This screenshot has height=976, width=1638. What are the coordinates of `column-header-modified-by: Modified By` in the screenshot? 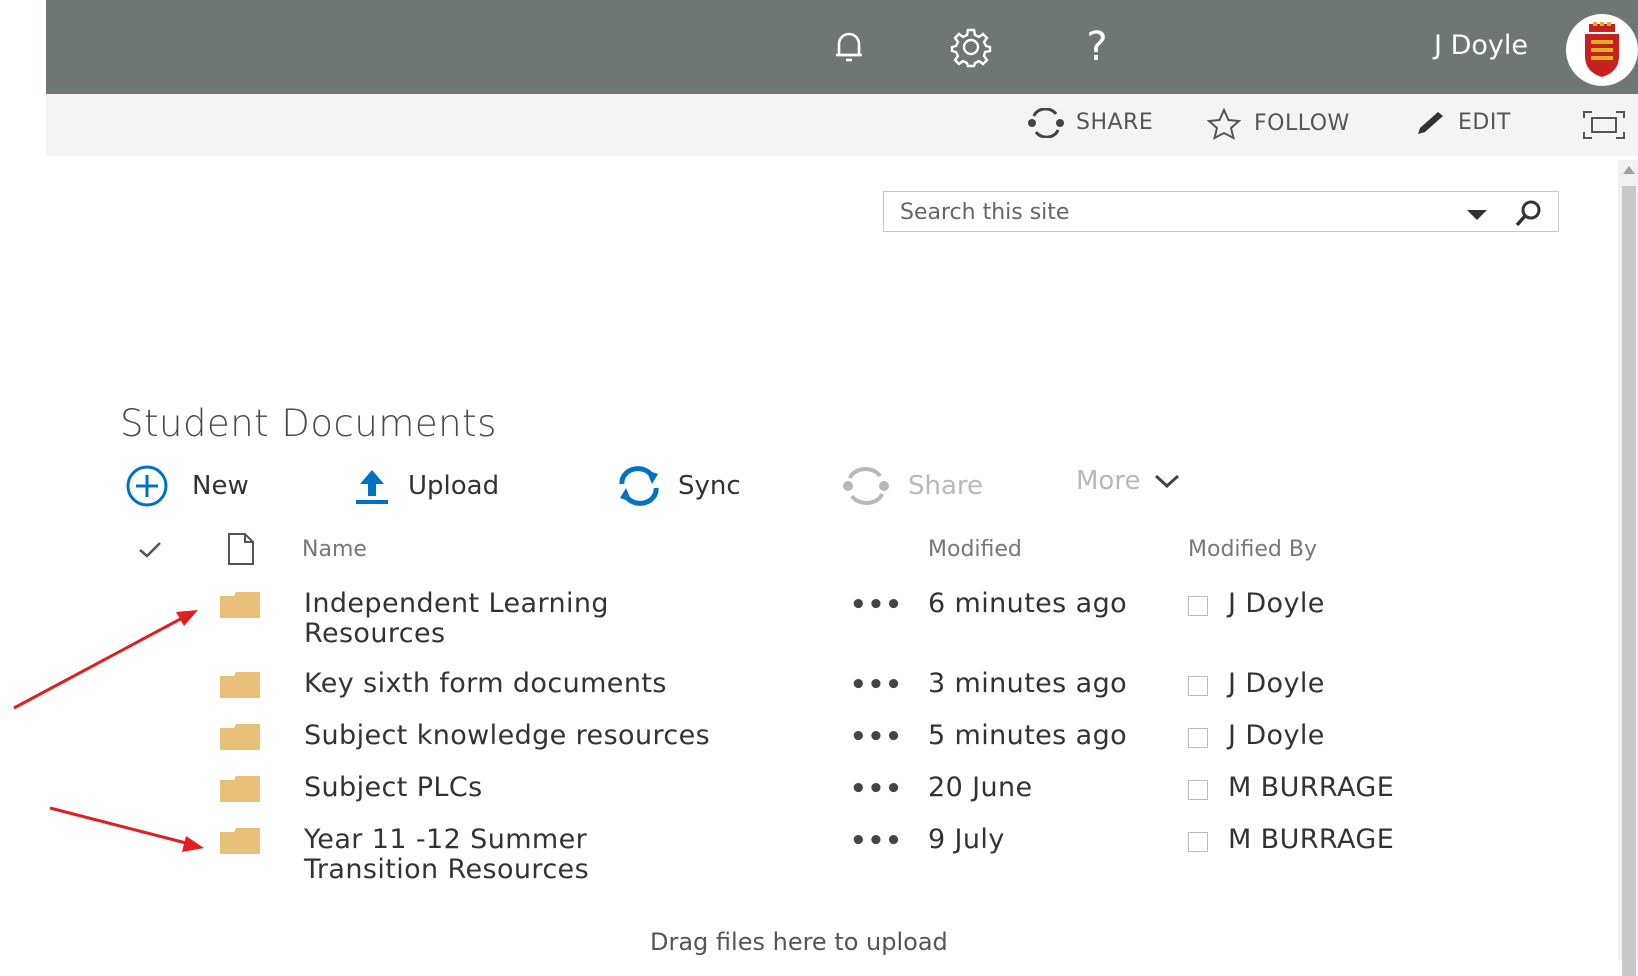 It's located at (1252, 549).